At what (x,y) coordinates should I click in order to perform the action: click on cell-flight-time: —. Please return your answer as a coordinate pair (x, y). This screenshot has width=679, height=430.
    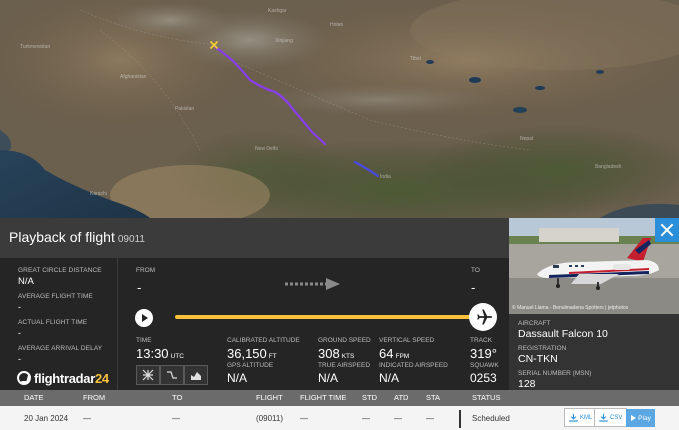
    Looking at the image, I should click on (304, 418).